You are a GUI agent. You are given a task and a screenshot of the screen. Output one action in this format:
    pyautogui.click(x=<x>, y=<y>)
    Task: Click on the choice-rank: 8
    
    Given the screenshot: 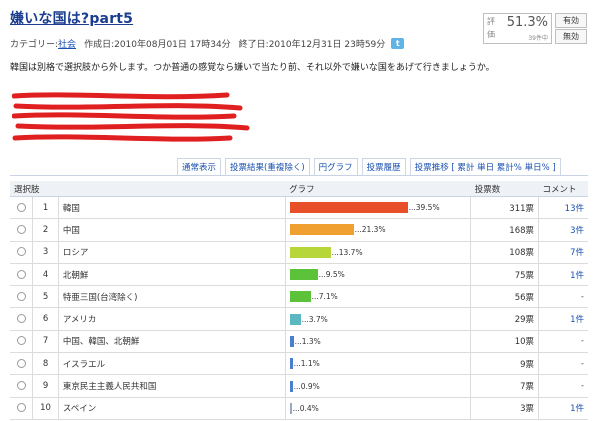 What is the action you would take?
    pyautogui.click(x=45, y=364)
    